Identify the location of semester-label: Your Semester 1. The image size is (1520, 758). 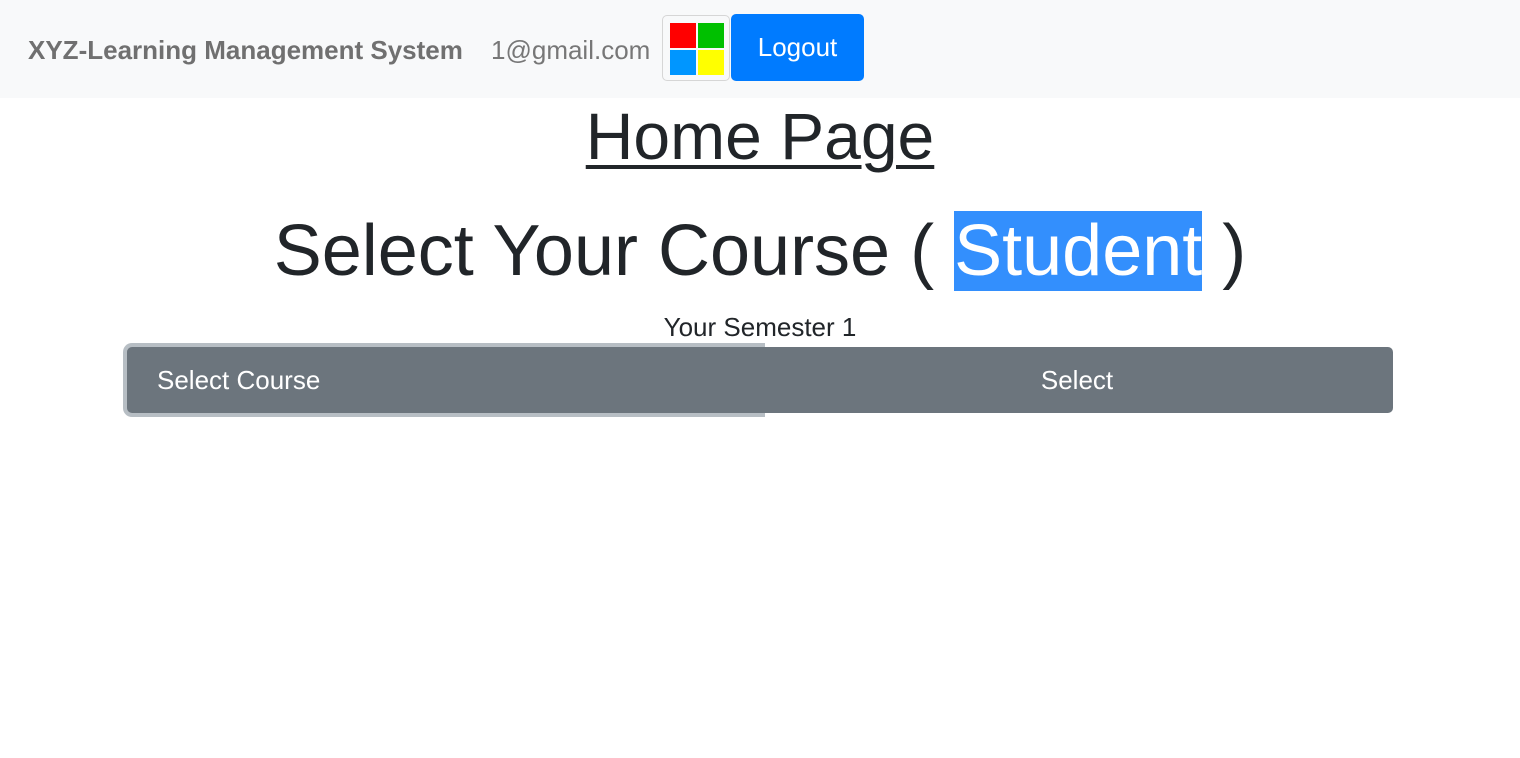
(760, 327).